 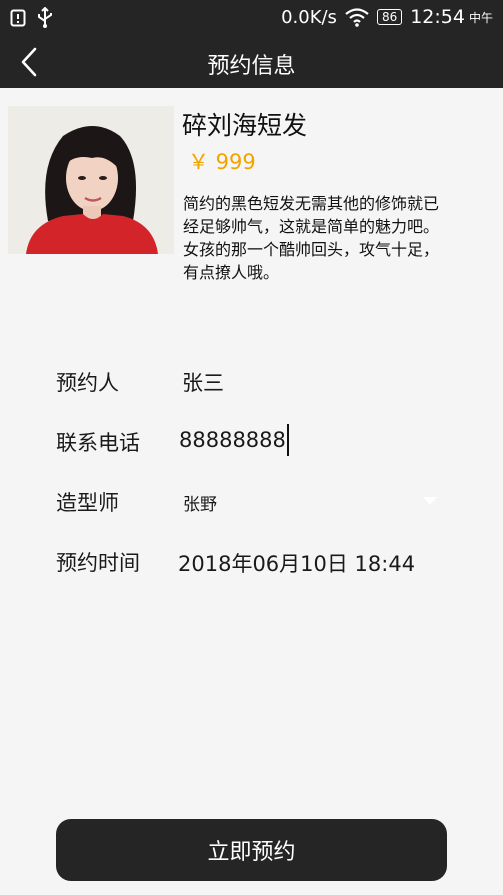 What do you see at coordinates (87, 503) in the screenshot?
I see `stylist-label: 造型师` at bounding box center [87, 503].